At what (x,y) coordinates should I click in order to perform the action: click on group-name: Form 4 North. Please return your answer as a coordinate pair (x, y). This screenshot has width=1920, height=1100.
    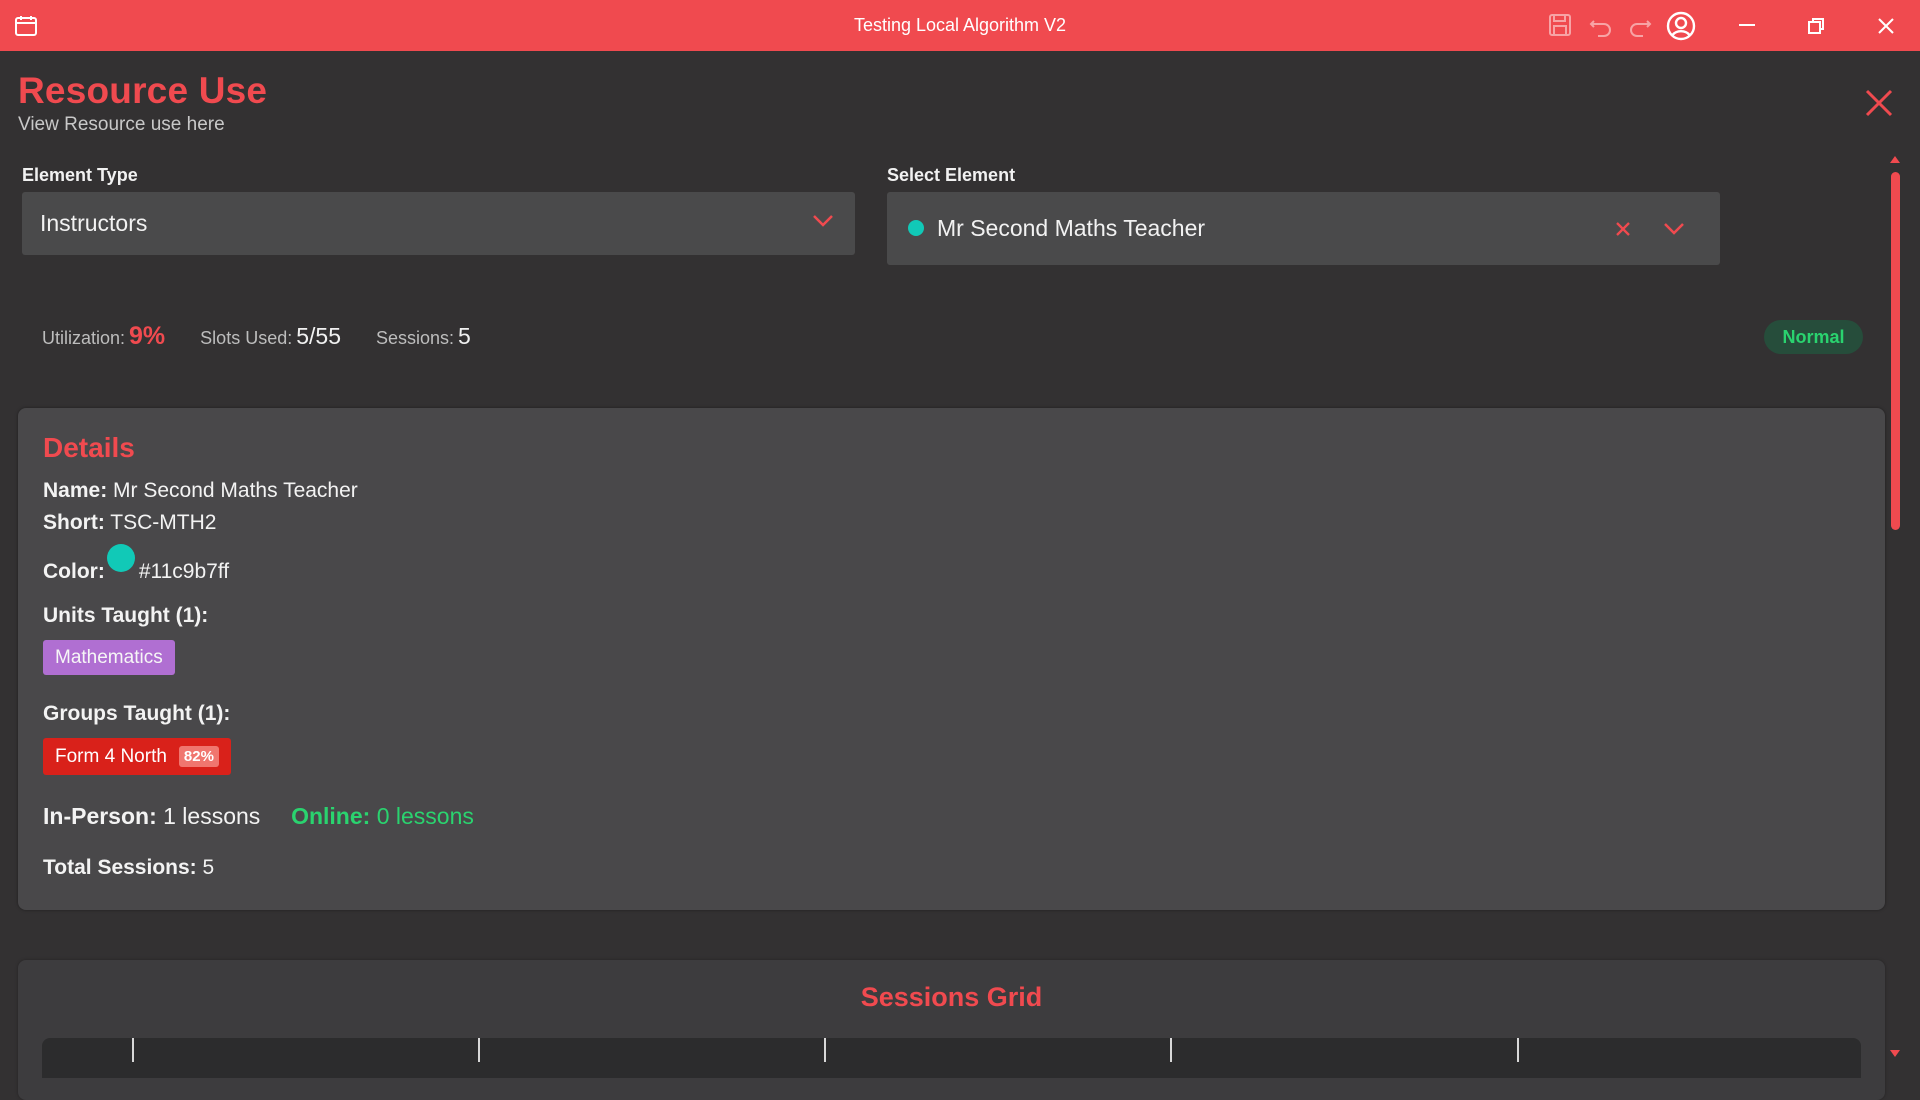
    Looking at the image, I should click on (111, 756).